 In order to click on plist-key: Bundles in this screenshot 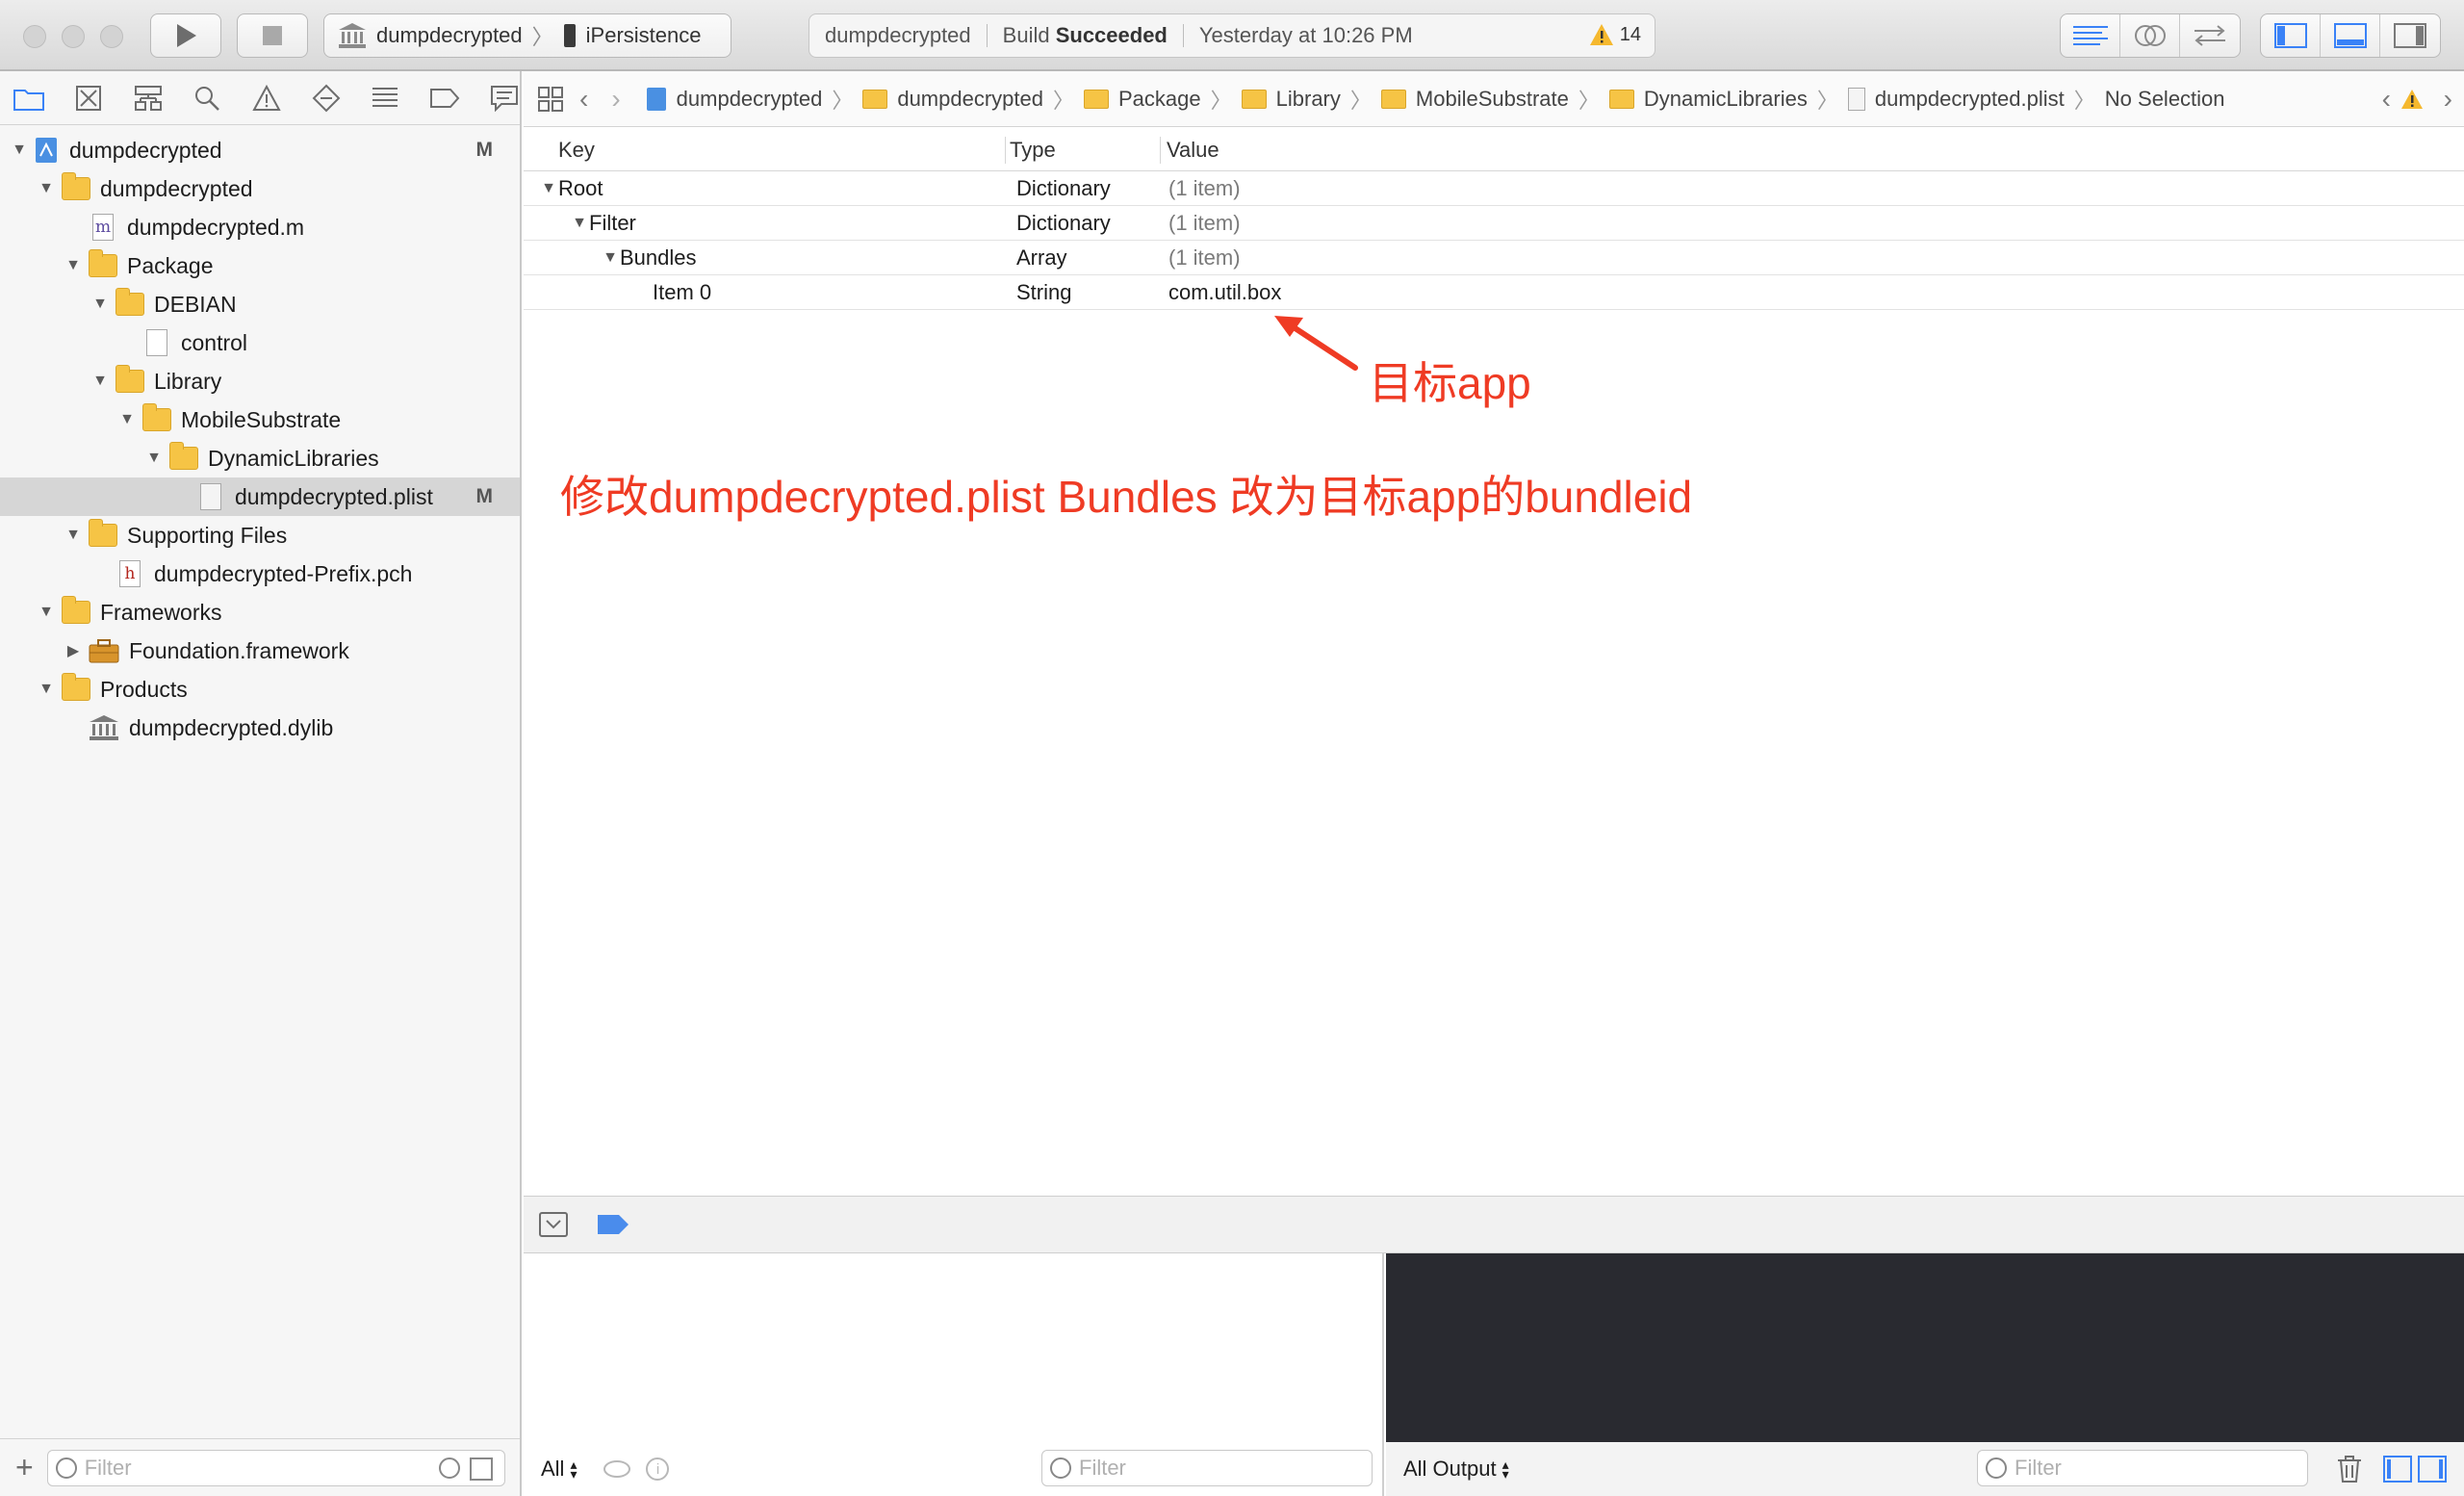, I will do `click(658, 258)`.